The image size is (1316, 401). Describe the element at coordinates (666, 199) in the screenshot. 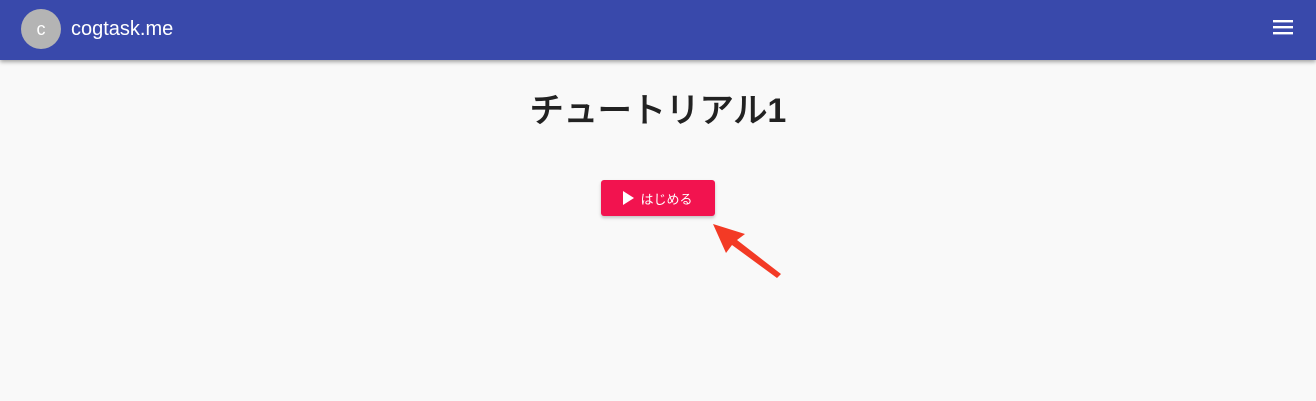

I see `start-button-label: はじめる` at that location.